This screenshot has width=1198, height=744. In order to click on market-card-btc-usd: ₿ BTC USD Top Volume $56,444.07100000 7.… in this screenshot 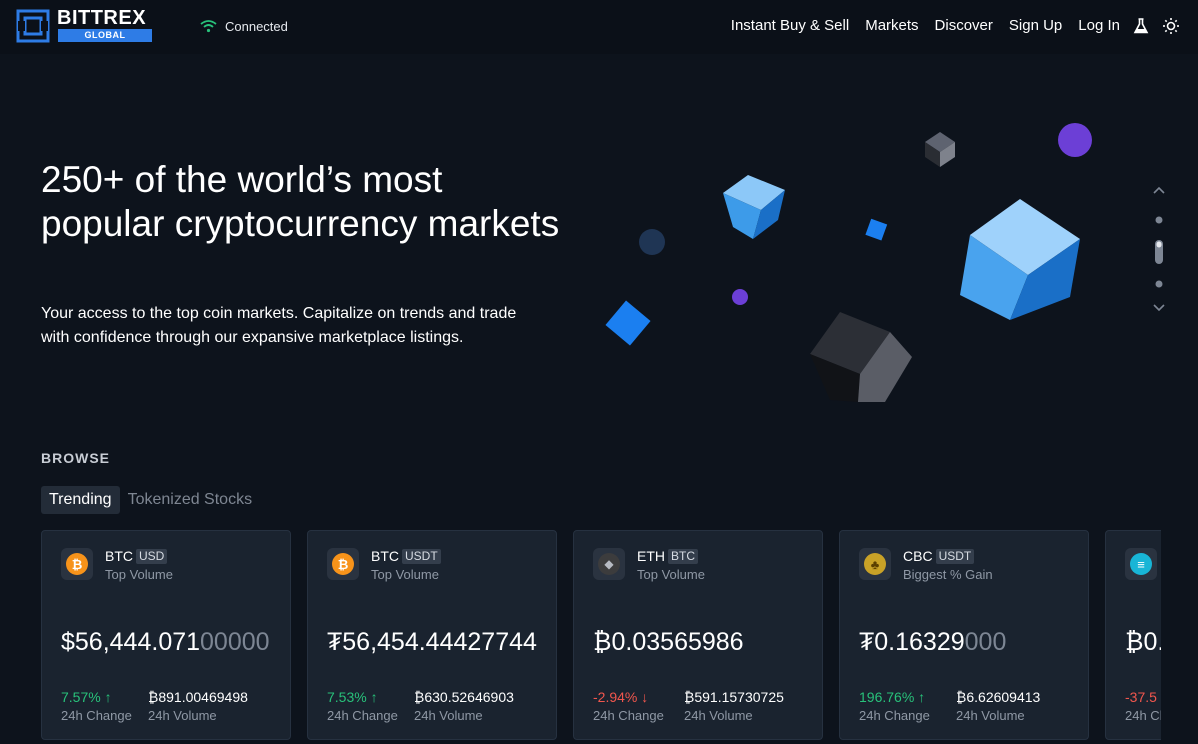, I will do `click(166, 635)`.